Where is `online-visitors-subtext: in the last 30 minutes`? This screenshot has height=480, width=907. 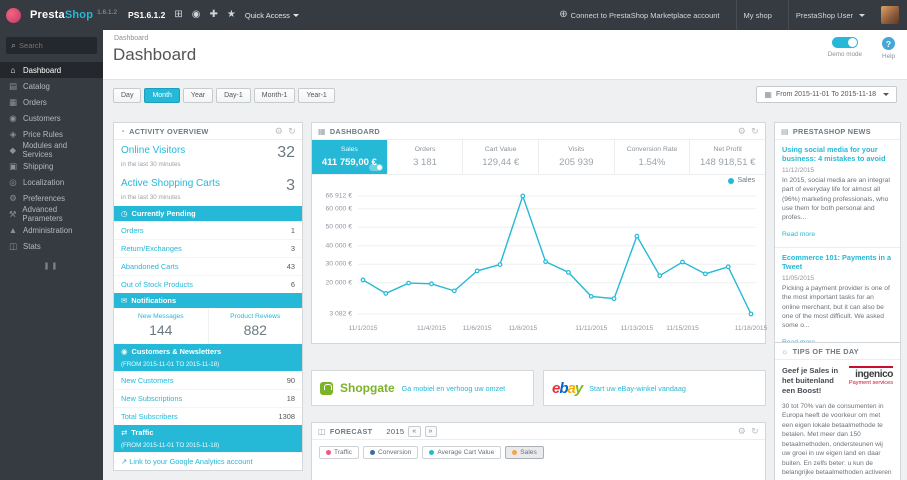
online-visitors-subtext: in the last 30 minutes is located at coordinates (151, 164).